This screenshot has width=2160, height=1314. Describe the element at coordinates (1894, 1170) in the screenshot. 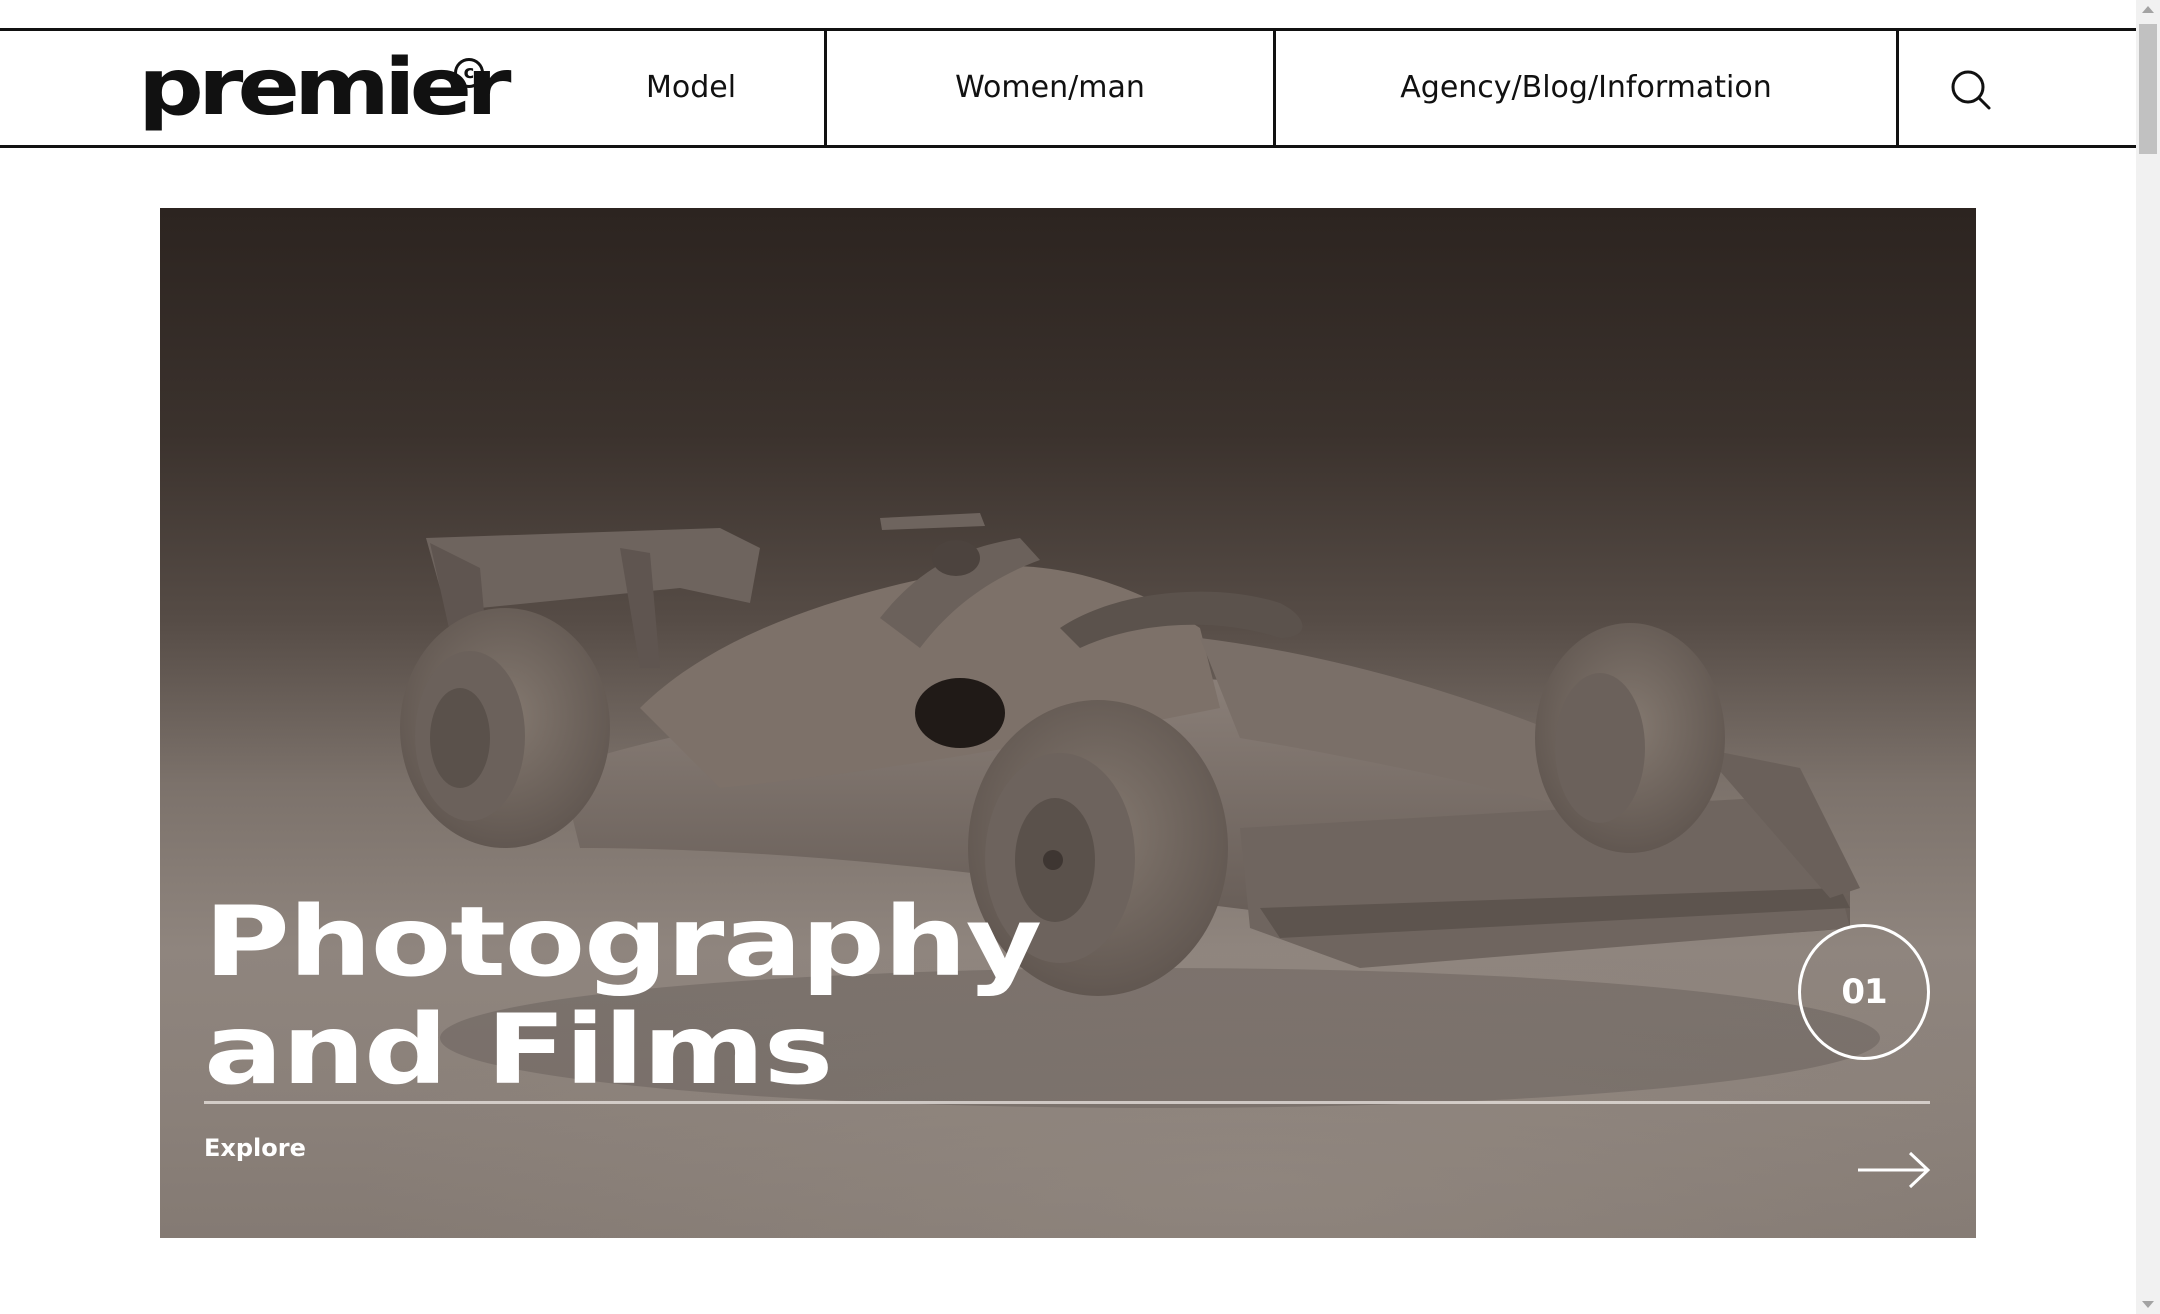

I see `arrow-right-icon` at that location.